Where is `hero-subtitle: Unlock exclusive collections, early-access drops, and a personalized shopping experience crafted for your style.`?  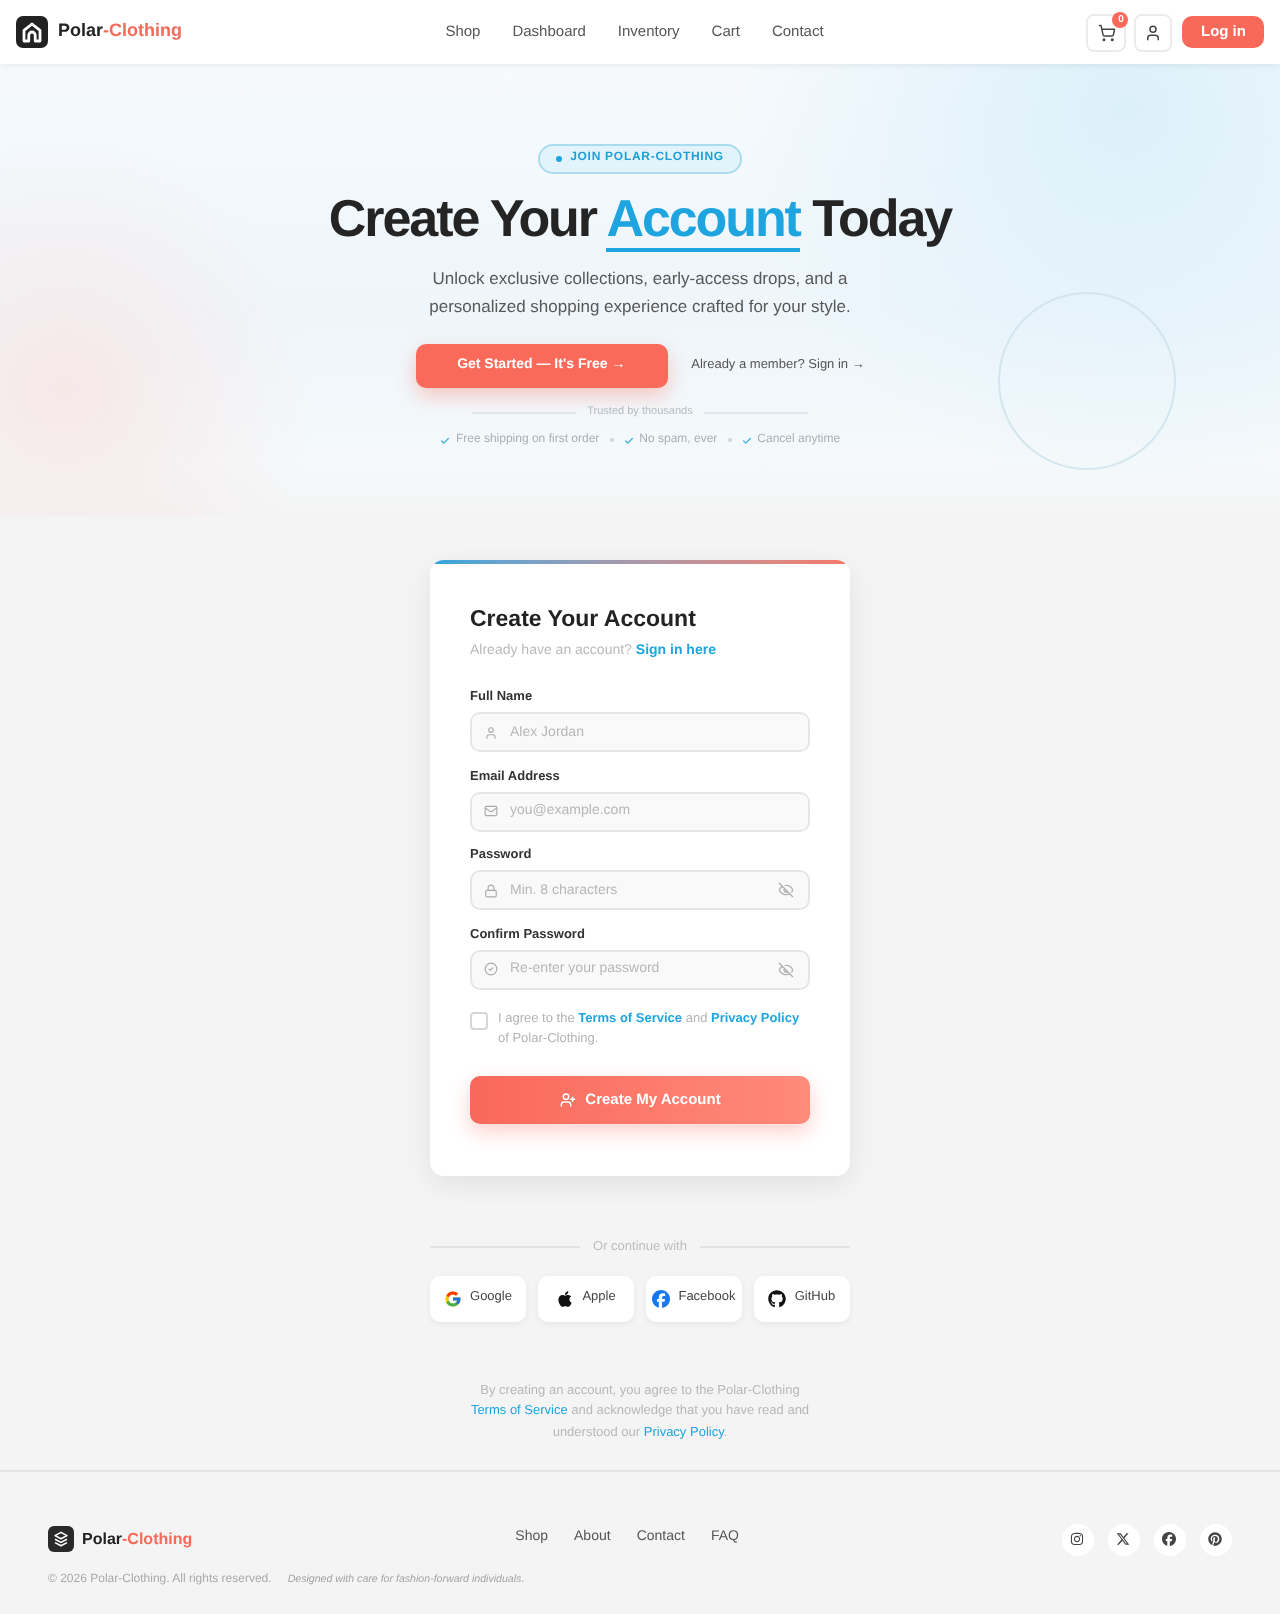
hero-subtitle: Unlock exclusive collections, early-access drops, and a personalized shopping experience crafted for your style. is located at coordinates (640, 293).